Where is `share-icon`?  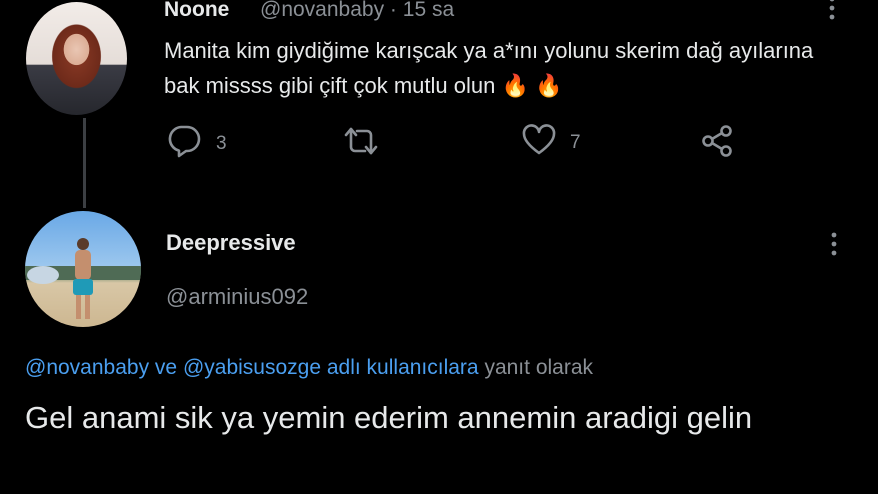
share-icon is located at coordinates (717, 144).